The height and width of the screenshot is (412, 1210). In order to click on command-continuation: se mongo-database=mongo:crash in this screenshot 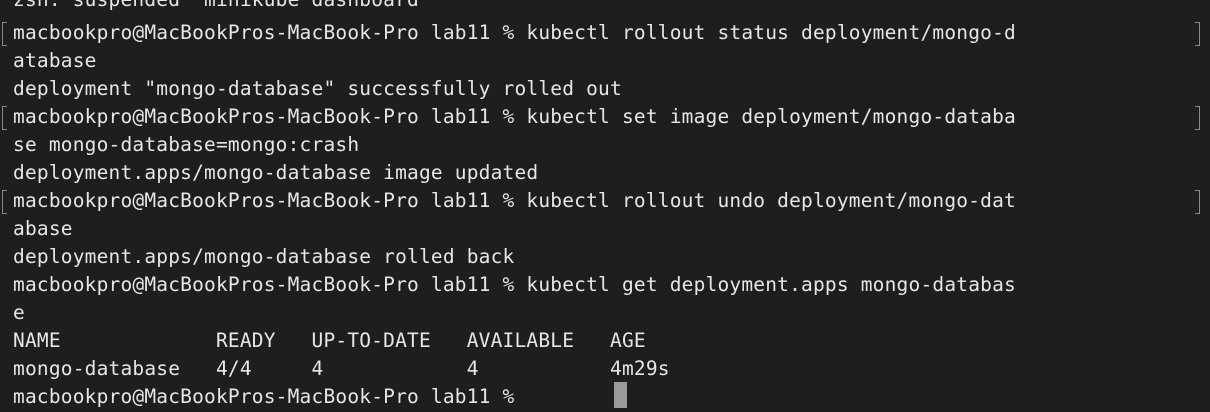, I will do `click(186, 144)`.